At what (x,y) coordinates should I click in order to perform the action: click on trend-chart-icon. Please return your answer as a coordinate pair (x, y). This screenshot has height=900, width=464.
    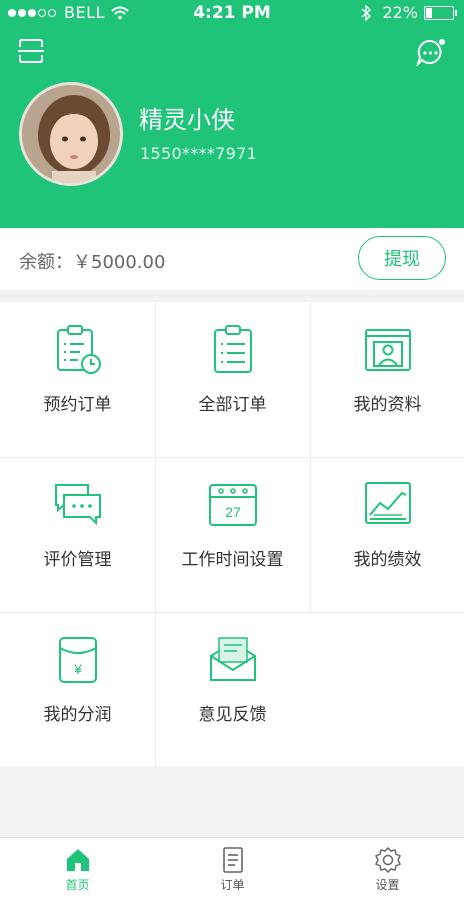
    Looking at the image, I should click on (387, 503).